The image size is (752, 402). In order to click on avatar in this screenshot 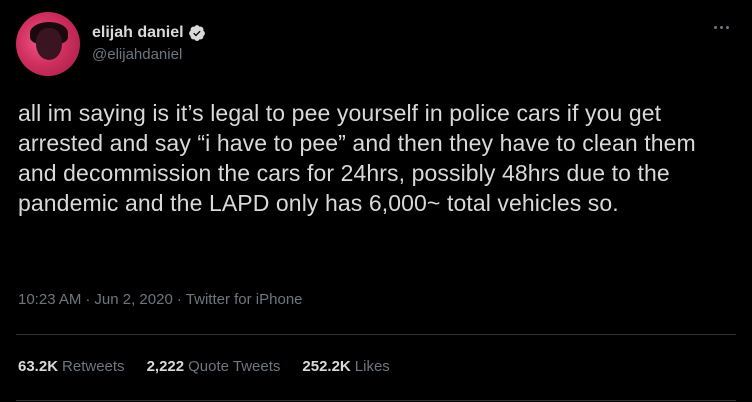, I will do `click(48, 44)`.